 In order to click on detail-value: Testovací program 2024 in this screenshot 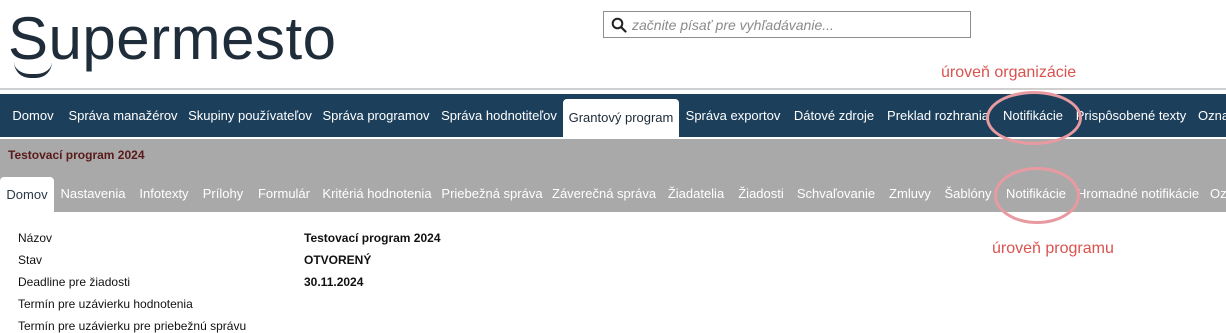, I will do `click(372, 238)`.